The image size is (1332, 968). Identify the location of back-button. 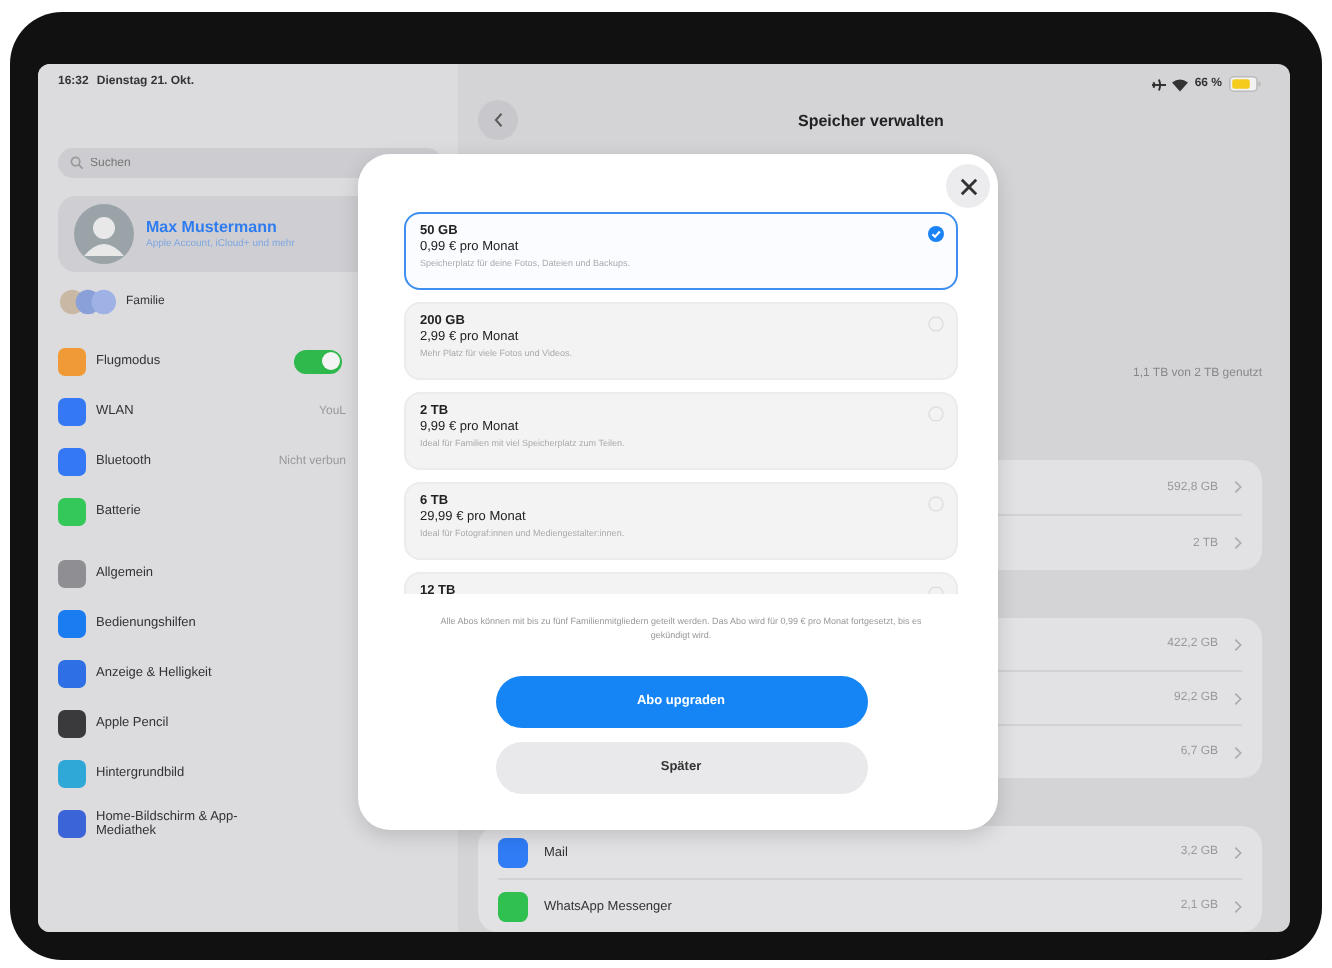
(498, 120).